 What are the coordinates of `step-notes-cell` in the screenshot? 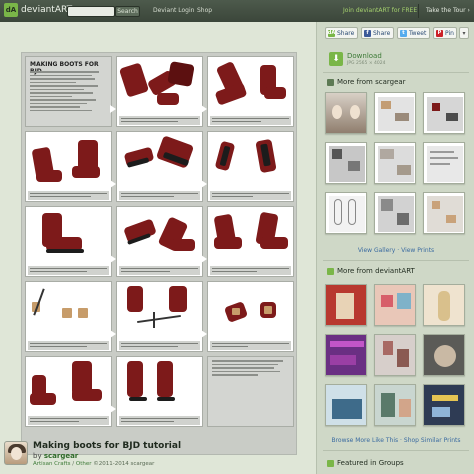 It's located at (250, 391).